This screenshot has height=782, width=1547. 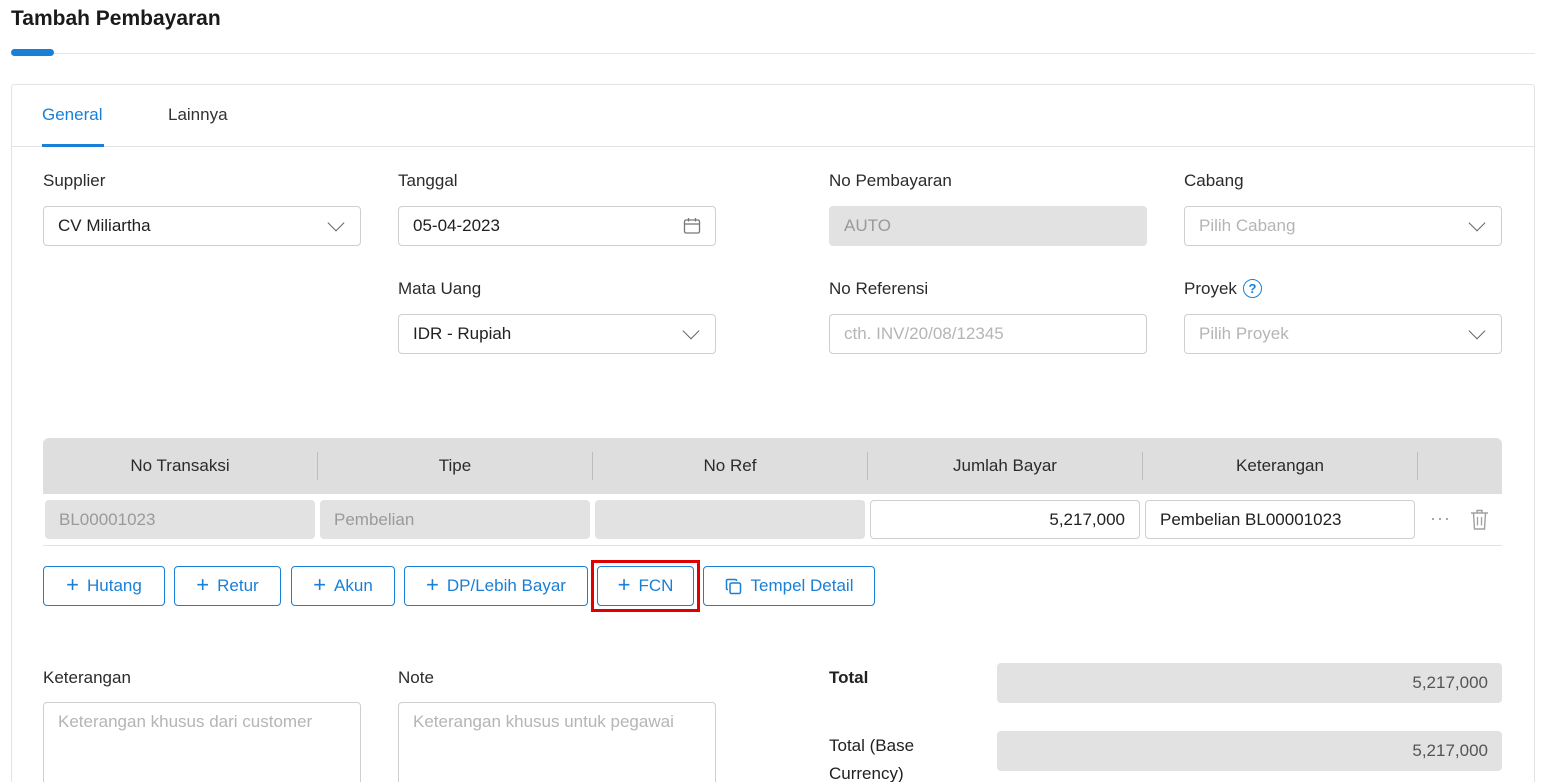 What do you see at coordinates (455, 519) in the screenshot?
I see `cell-tipe: Pembelian` at bounding box center [455, 519].